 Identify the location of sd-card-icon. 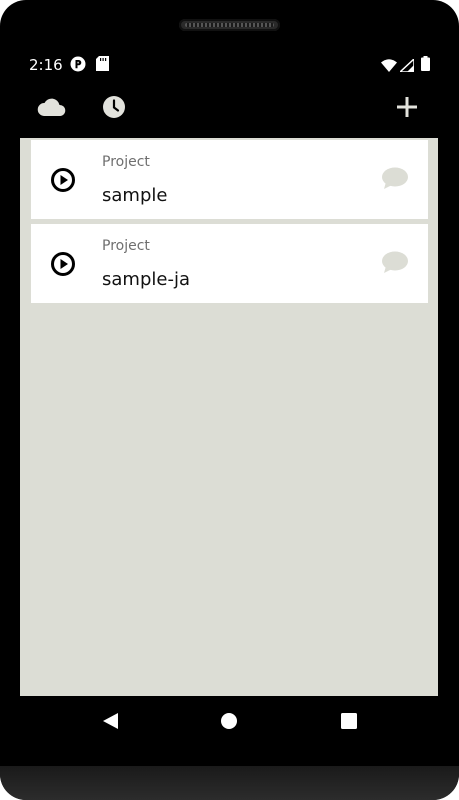
(102, 65).